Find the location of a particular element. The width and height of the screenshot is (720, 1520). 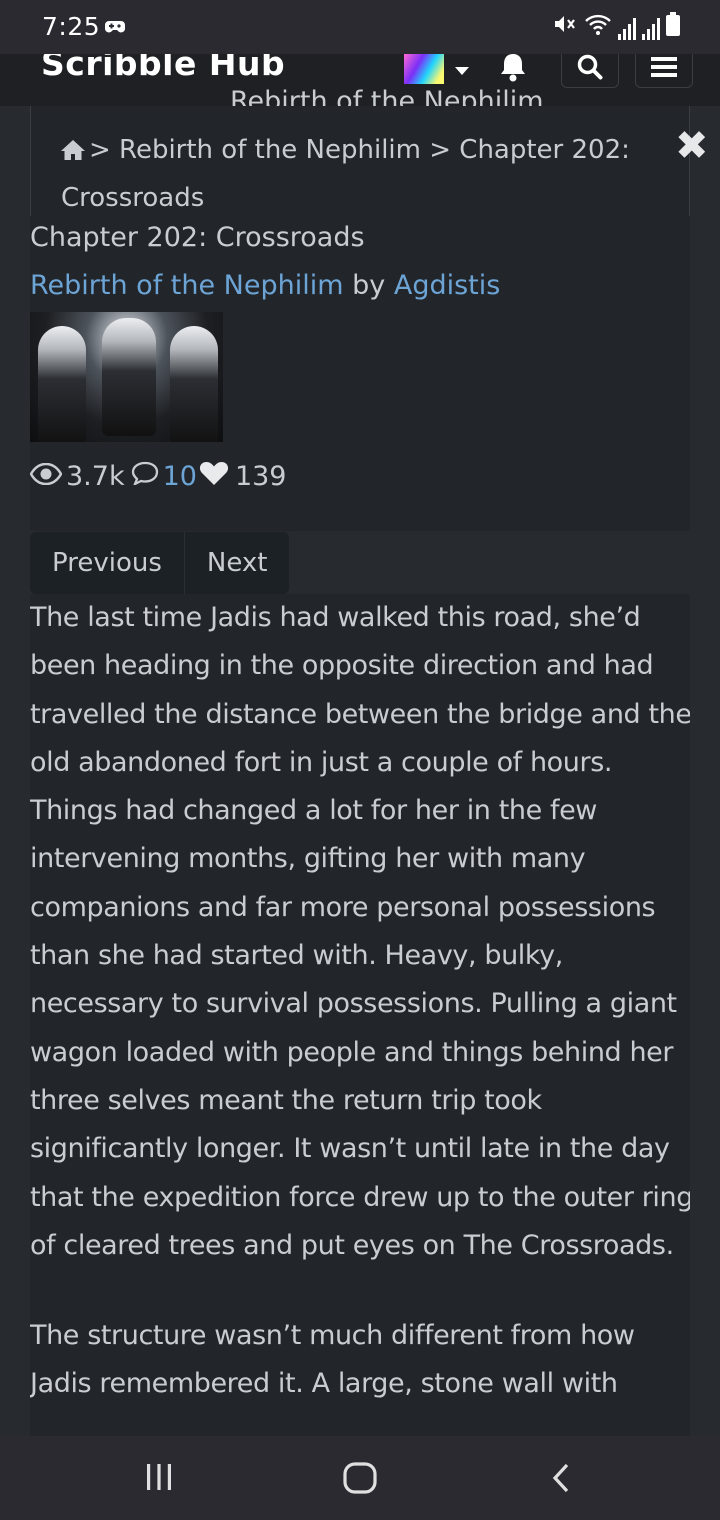

series-link: Rebirth of the Nephilim is located at coordinates (187, 285).